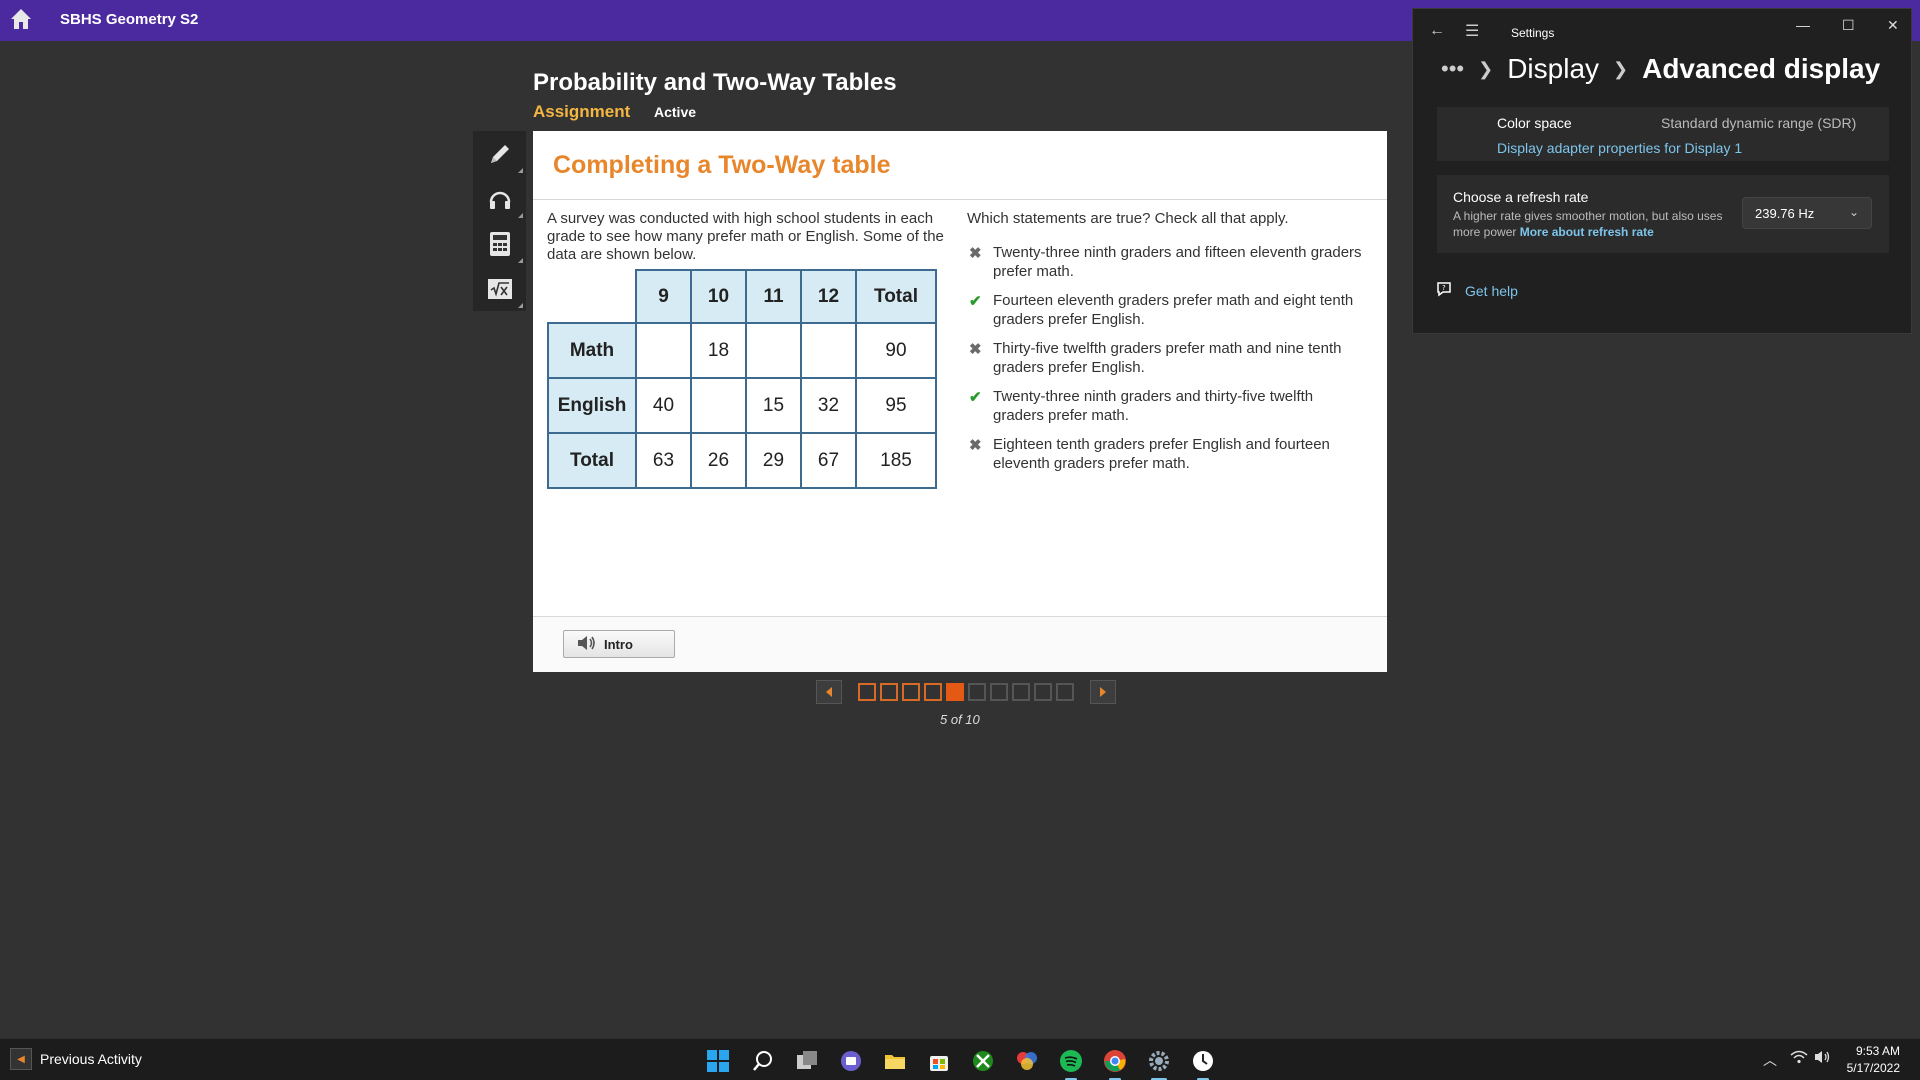  Describe the element at coordinates (975, 397) in the screenshot. I see `correct-check-icon: ✔` at that location.